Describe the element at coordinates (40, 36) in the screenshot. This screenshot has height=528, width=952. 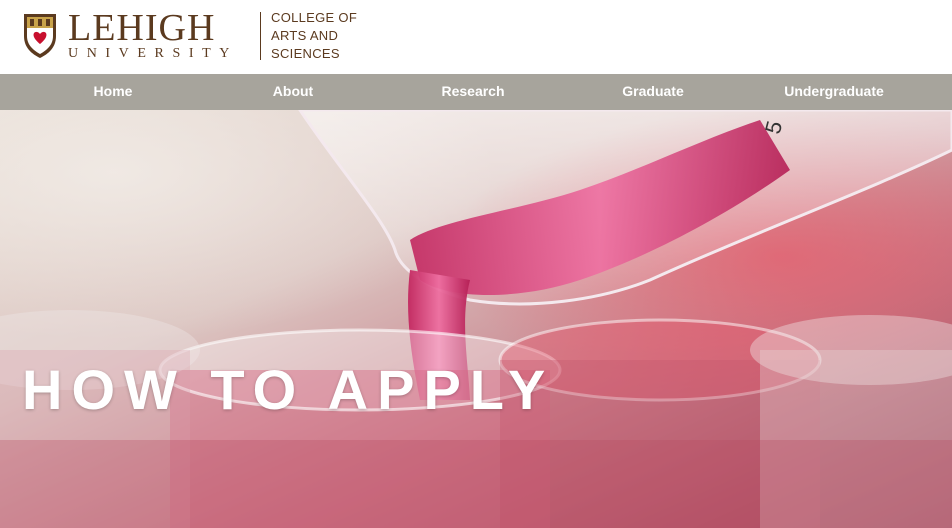
I see `shield-crest-icon` at that location.